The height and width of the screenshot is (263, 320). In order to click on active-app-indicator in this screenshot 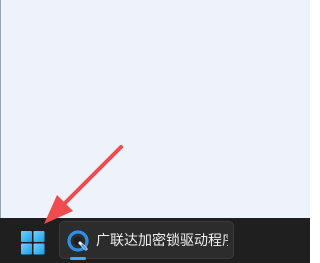, I will do `click(78, 258)`.